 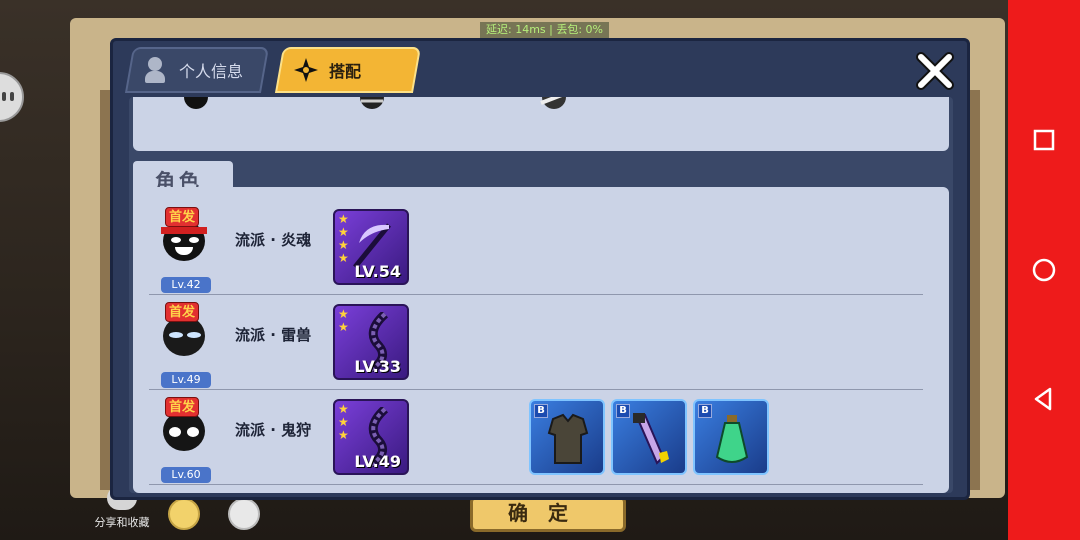 I want to click on armor-icon, so click(x=568, y=438).